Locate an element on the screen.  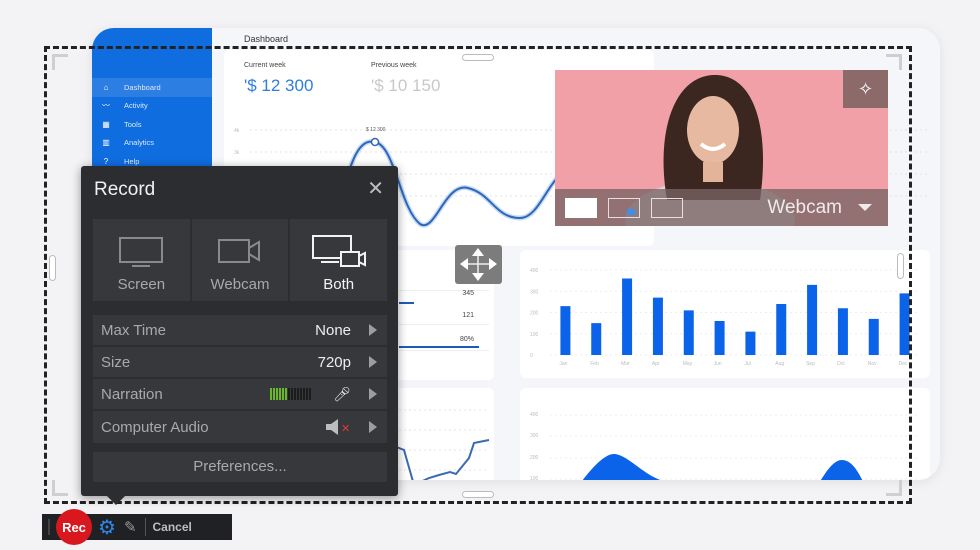
y-tick: 300 is located at coordinates (534, 436).